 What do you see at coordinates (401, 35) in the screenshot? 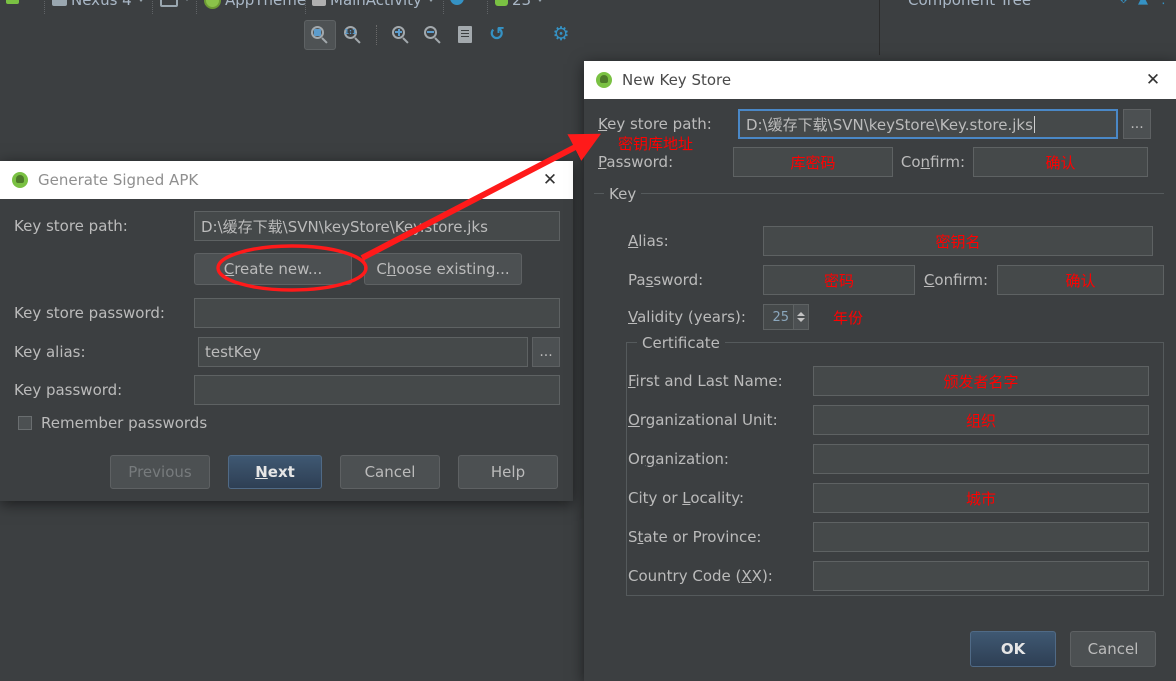
I see `zoom-in-icon` at bounding box center [401, 35].